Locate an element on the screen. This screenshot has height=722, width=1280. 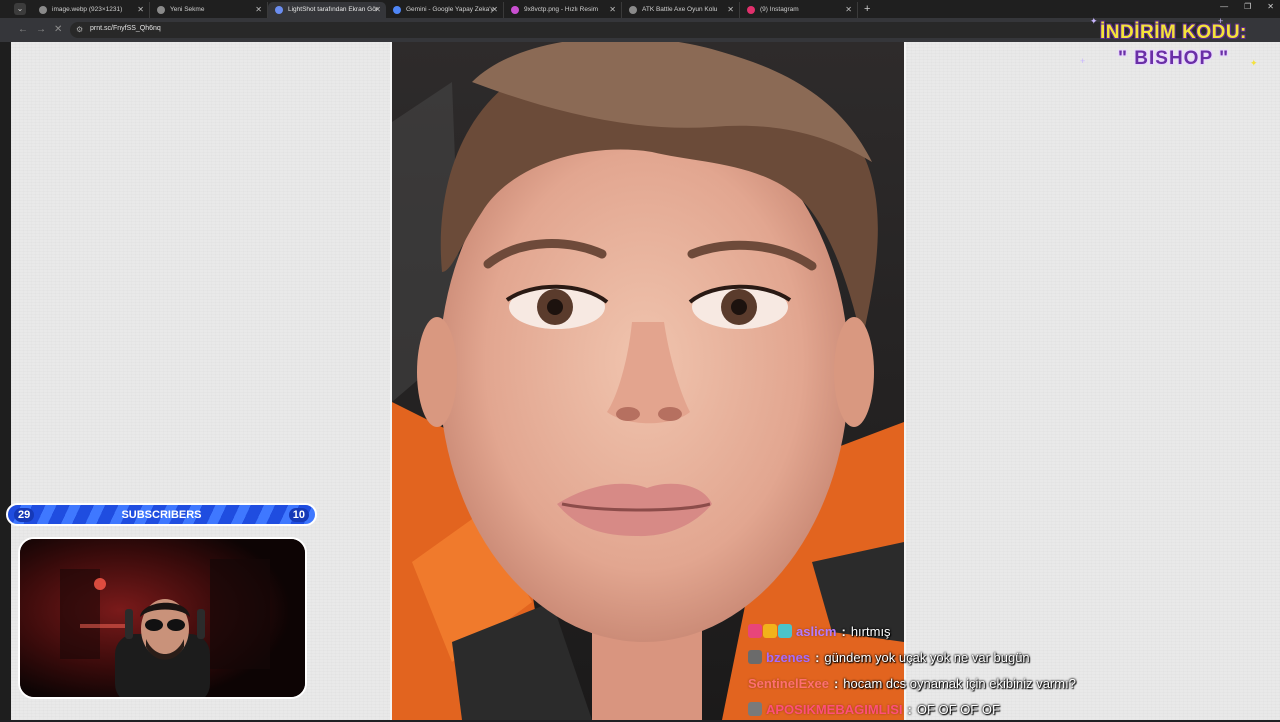
chat-message: APOSIKMEBAGIMLISI: OF OF OF OF is located at coordinates (1014, 709).